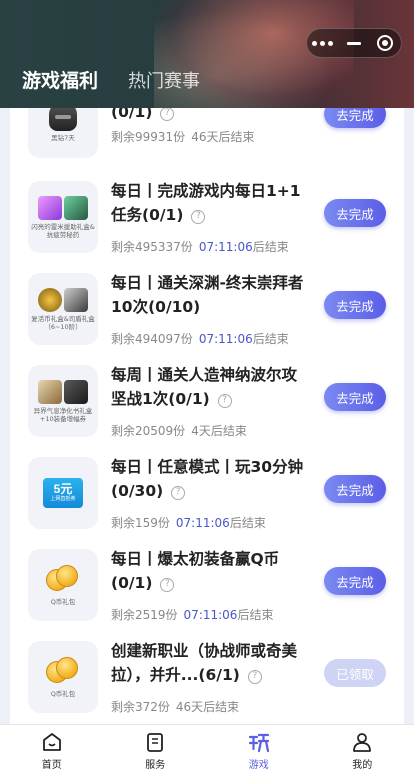 Image resolution: width=414 pixels, height=776 pixels. I want to click on task-meta: 剩余159份 07:11:06后结束, so click(188, 523).